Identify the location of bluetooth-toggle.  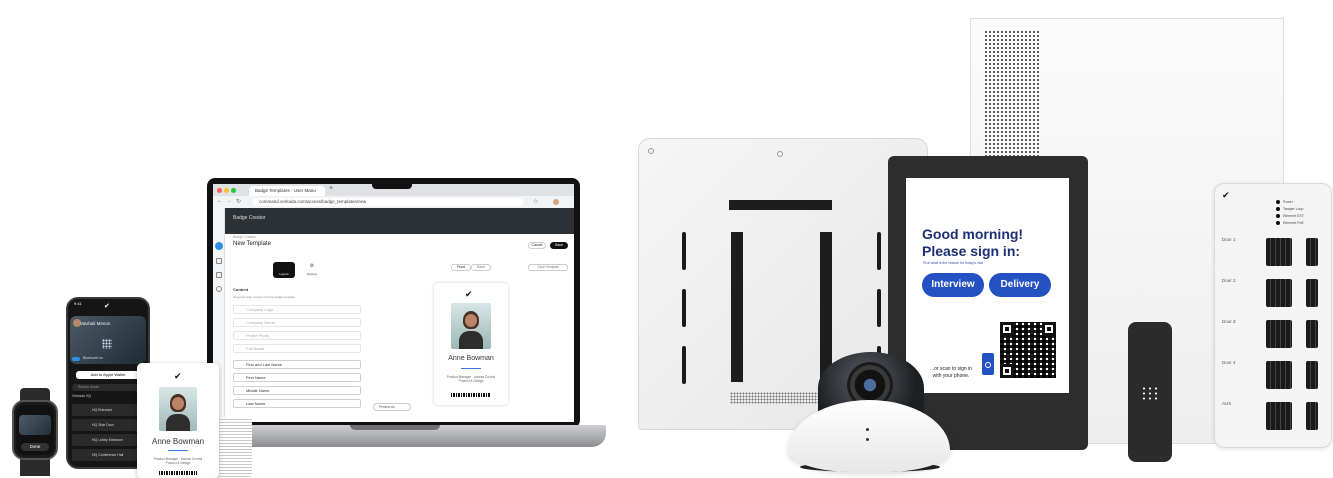
(76, 359).